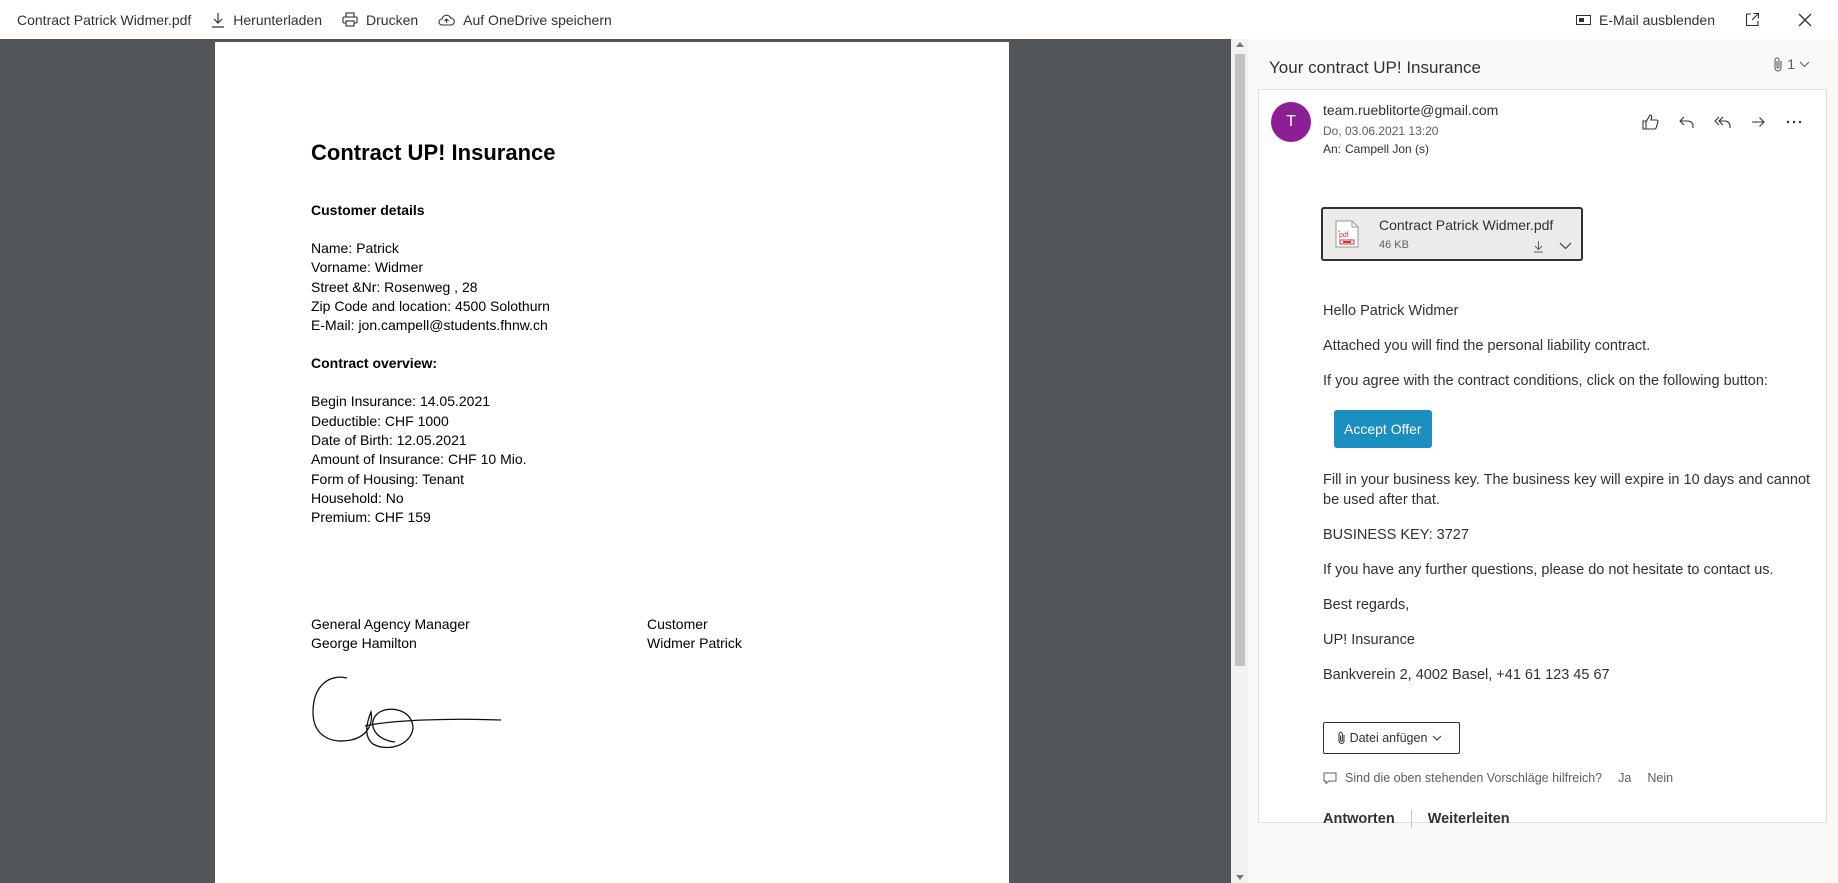 The image size is (1838, 883). I want to click on handwritten-signature, so click(407, 712).